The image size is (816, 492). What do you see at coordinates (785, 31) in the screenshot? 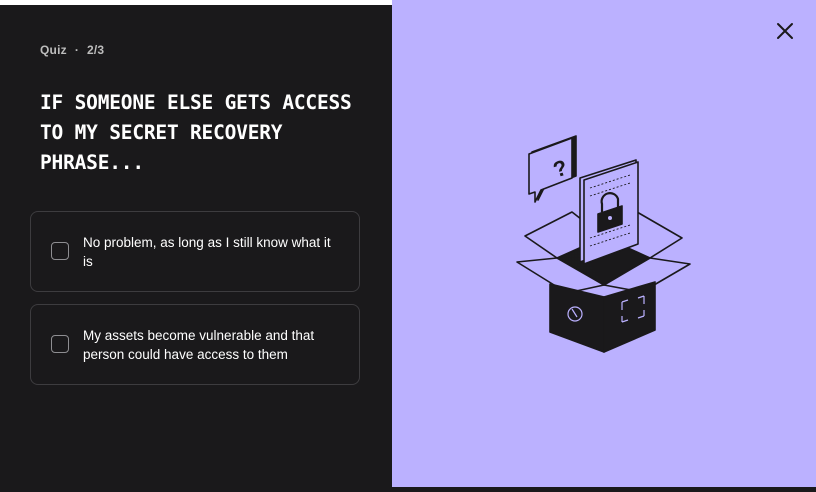
I see `close-icon` at bounding box center [785, 31].